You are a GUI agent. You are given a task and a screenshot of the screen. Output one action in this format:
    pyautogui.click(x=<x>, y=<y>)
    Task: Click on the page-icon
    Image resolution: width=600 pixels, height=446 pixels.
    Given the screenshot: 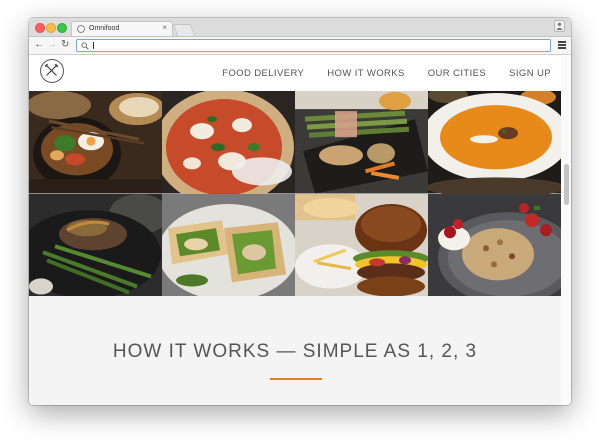 What is the action you would take?
    pyautogui.click(x=81, y=29)
    